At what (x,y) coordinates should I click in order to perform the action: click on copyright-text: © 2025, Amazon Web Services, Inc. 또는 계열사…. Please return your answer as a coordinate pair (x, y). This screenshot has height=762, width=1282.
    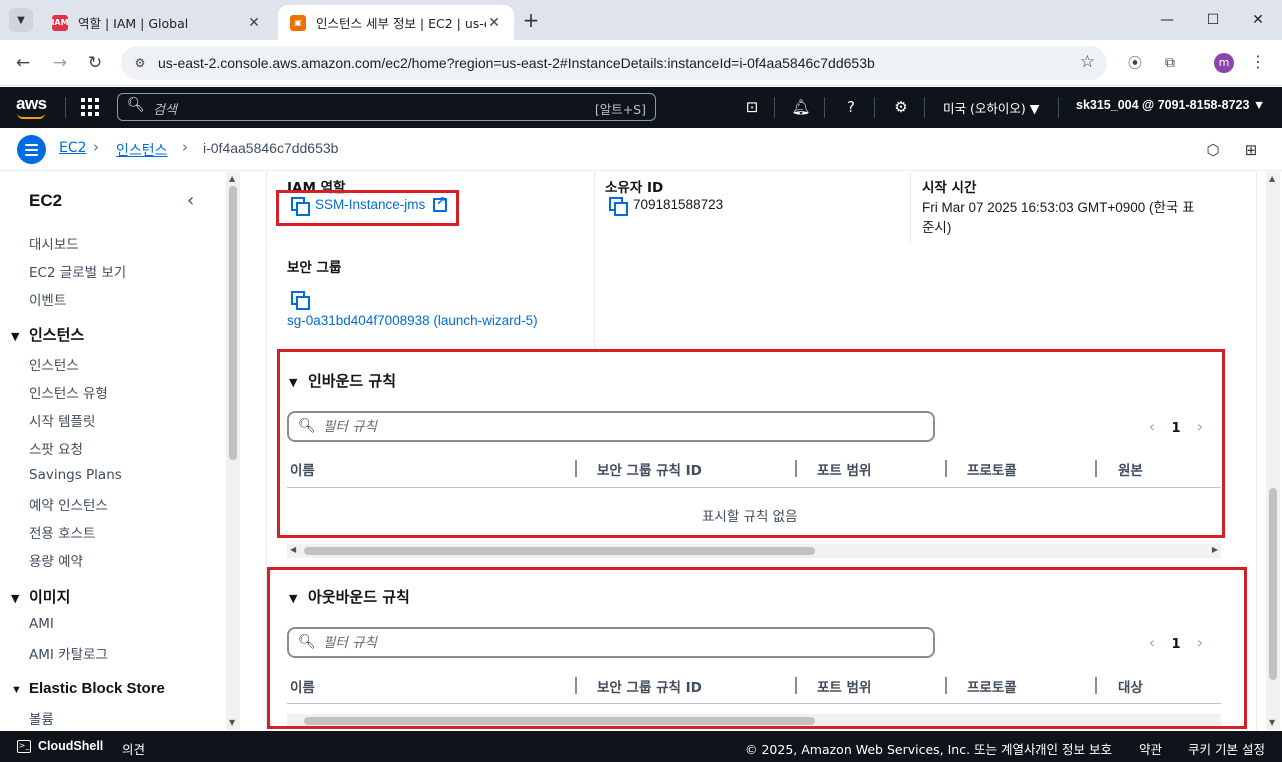
    Looking at the image, I should click on (892, 749).